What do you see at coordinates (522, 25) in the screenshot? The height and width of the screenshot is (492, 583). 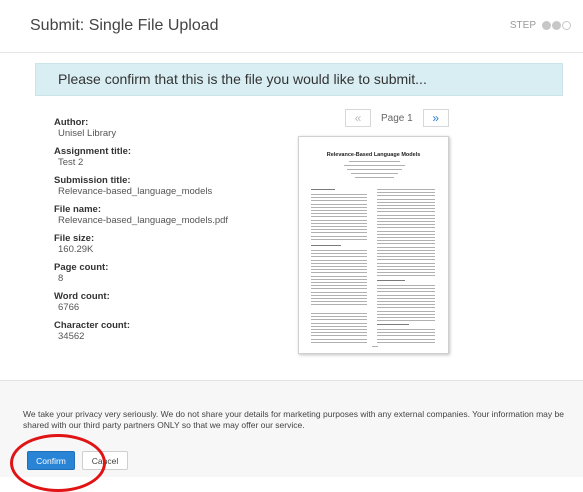 I see `step-label: STEP` at bounding box center [522, 25].